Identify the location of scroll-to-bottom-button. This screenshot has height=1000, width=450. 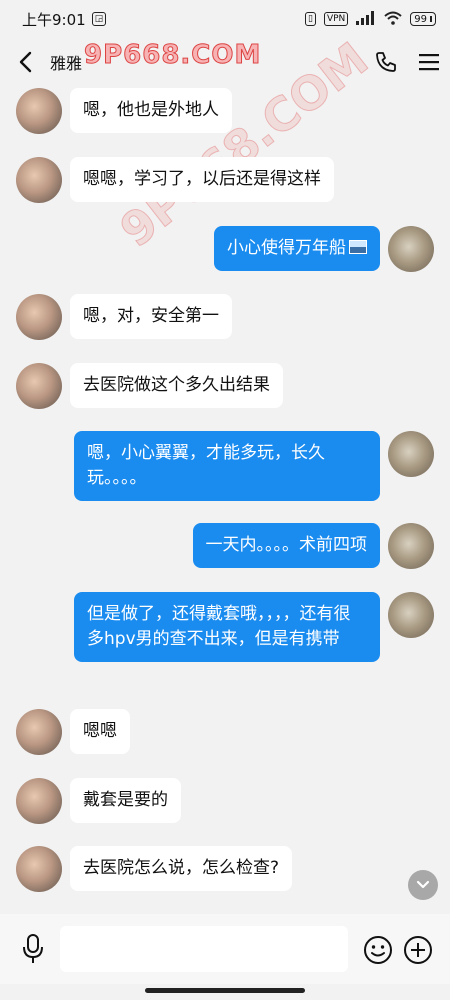
(423, 885).